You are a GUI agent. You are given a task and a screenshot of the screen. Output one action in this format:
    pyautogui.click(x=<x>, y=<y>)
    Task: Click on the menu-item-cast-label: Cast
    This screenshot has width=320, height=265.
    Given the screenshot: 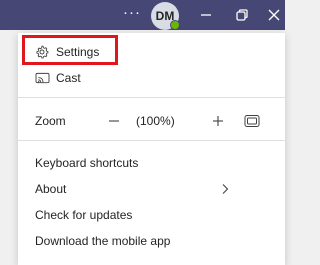 What is the action you would take?
    pyautogui.click(x=68, y=78)
    